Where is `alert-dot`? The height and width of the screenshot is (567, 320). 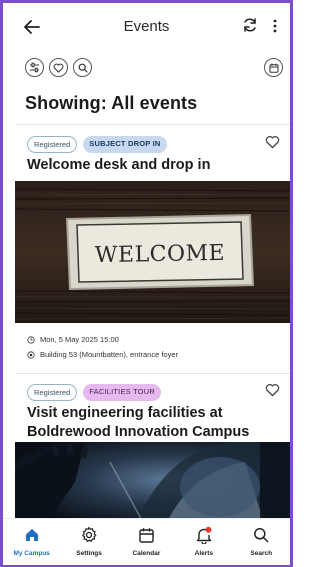 alert-dot is located at coordinates (208, 529).